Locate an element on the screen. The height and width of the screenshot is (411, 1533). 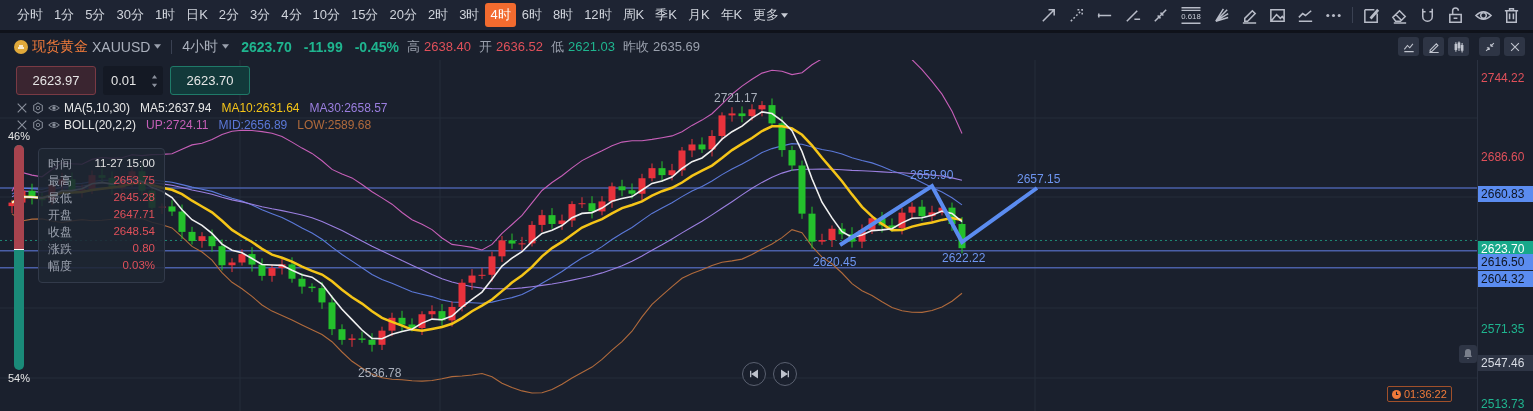
more-menu: 更多 is located at coordinates (771, 15).